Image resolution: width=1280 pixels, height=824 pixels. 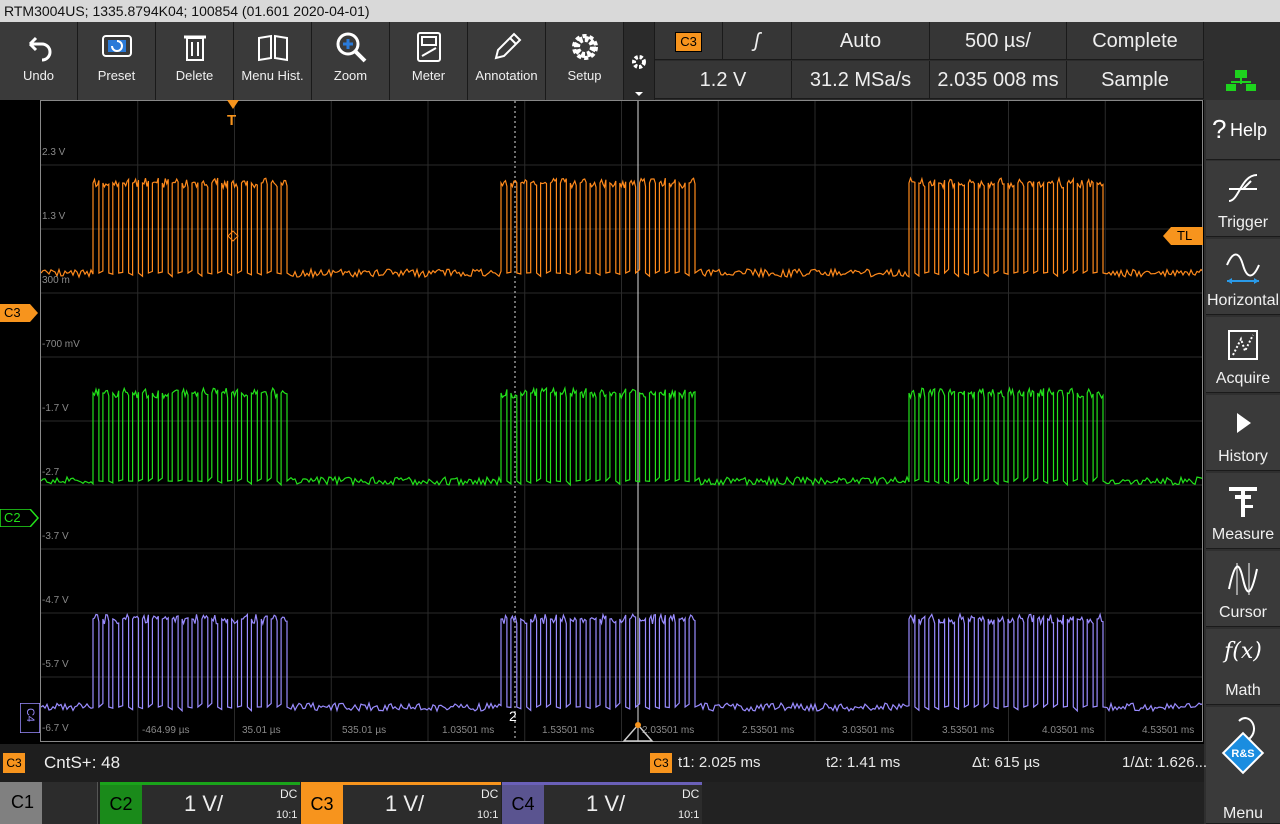 What do you see at coordinates (233, 104) in the screenshot?
I see `trigger-arrow-icon` at bounding box center [233, 104].